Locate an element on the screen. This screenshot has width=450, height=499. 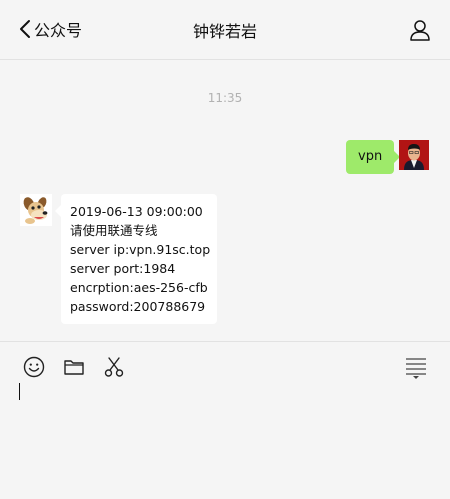
profile-button is located at coordinates (420, 32).